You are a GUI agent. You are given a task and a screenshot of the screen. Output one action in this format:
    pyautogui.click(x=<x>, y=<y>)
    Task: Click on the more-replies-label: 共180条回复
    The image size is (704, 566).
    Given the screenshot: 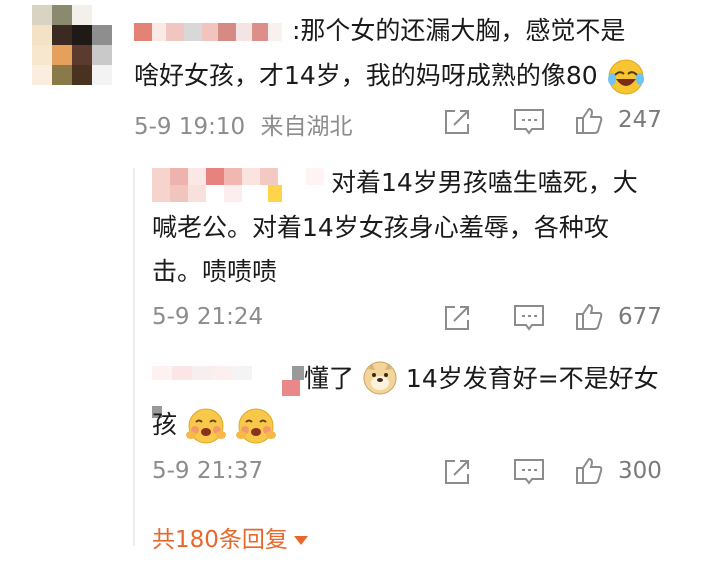 What is the action you would take?
    pyautogui.click(x=220, y=540)
    